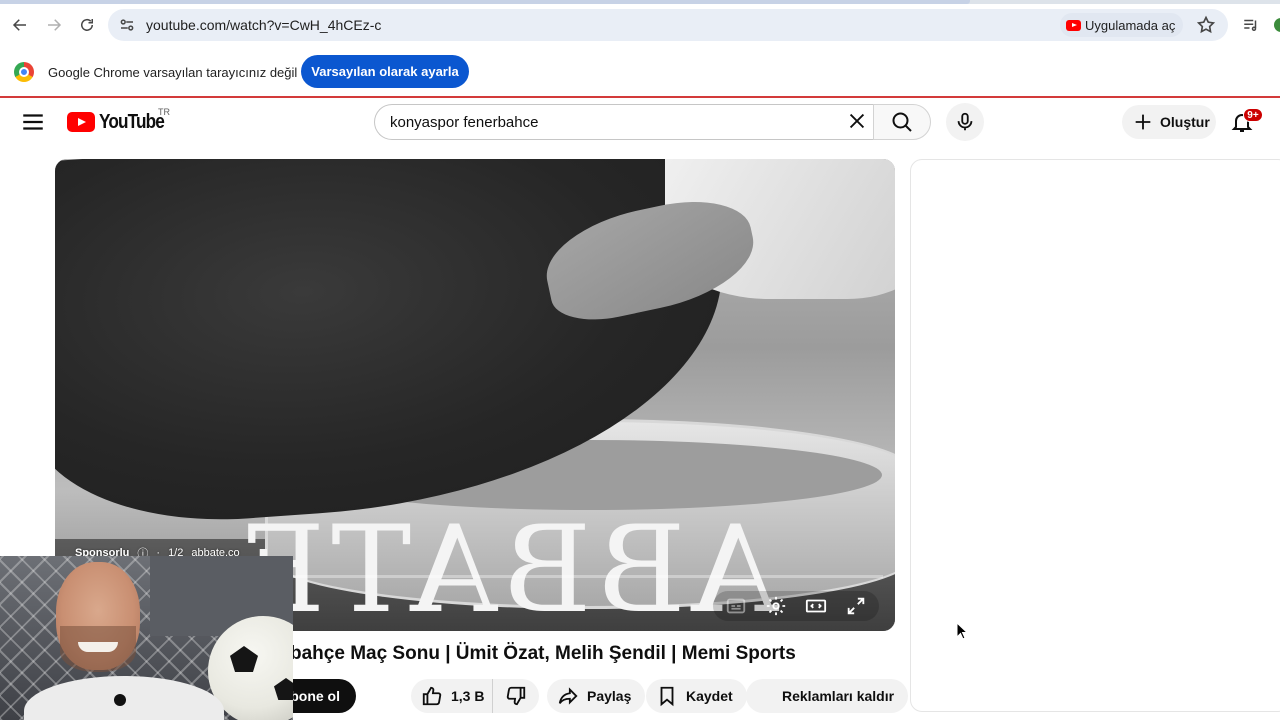 The image size is (1280, 720). What do you see at coordinates (796, 606) in the screenshot?
I see `player-controls` at bounding box center [796, 606].